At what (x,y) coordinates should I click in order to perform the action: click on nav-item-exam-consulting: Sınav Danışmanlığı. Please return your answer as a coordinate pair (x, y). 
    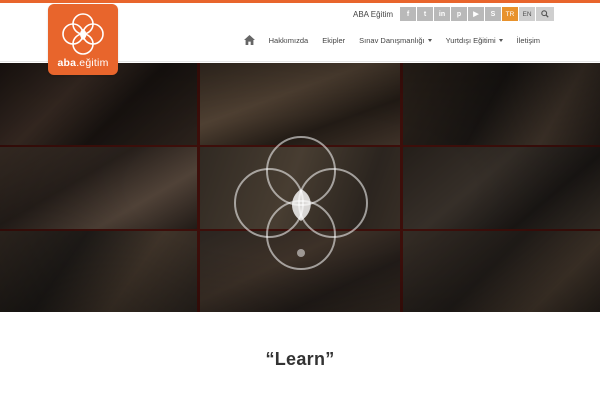
    Looking at the image, I should click on (395, 40).